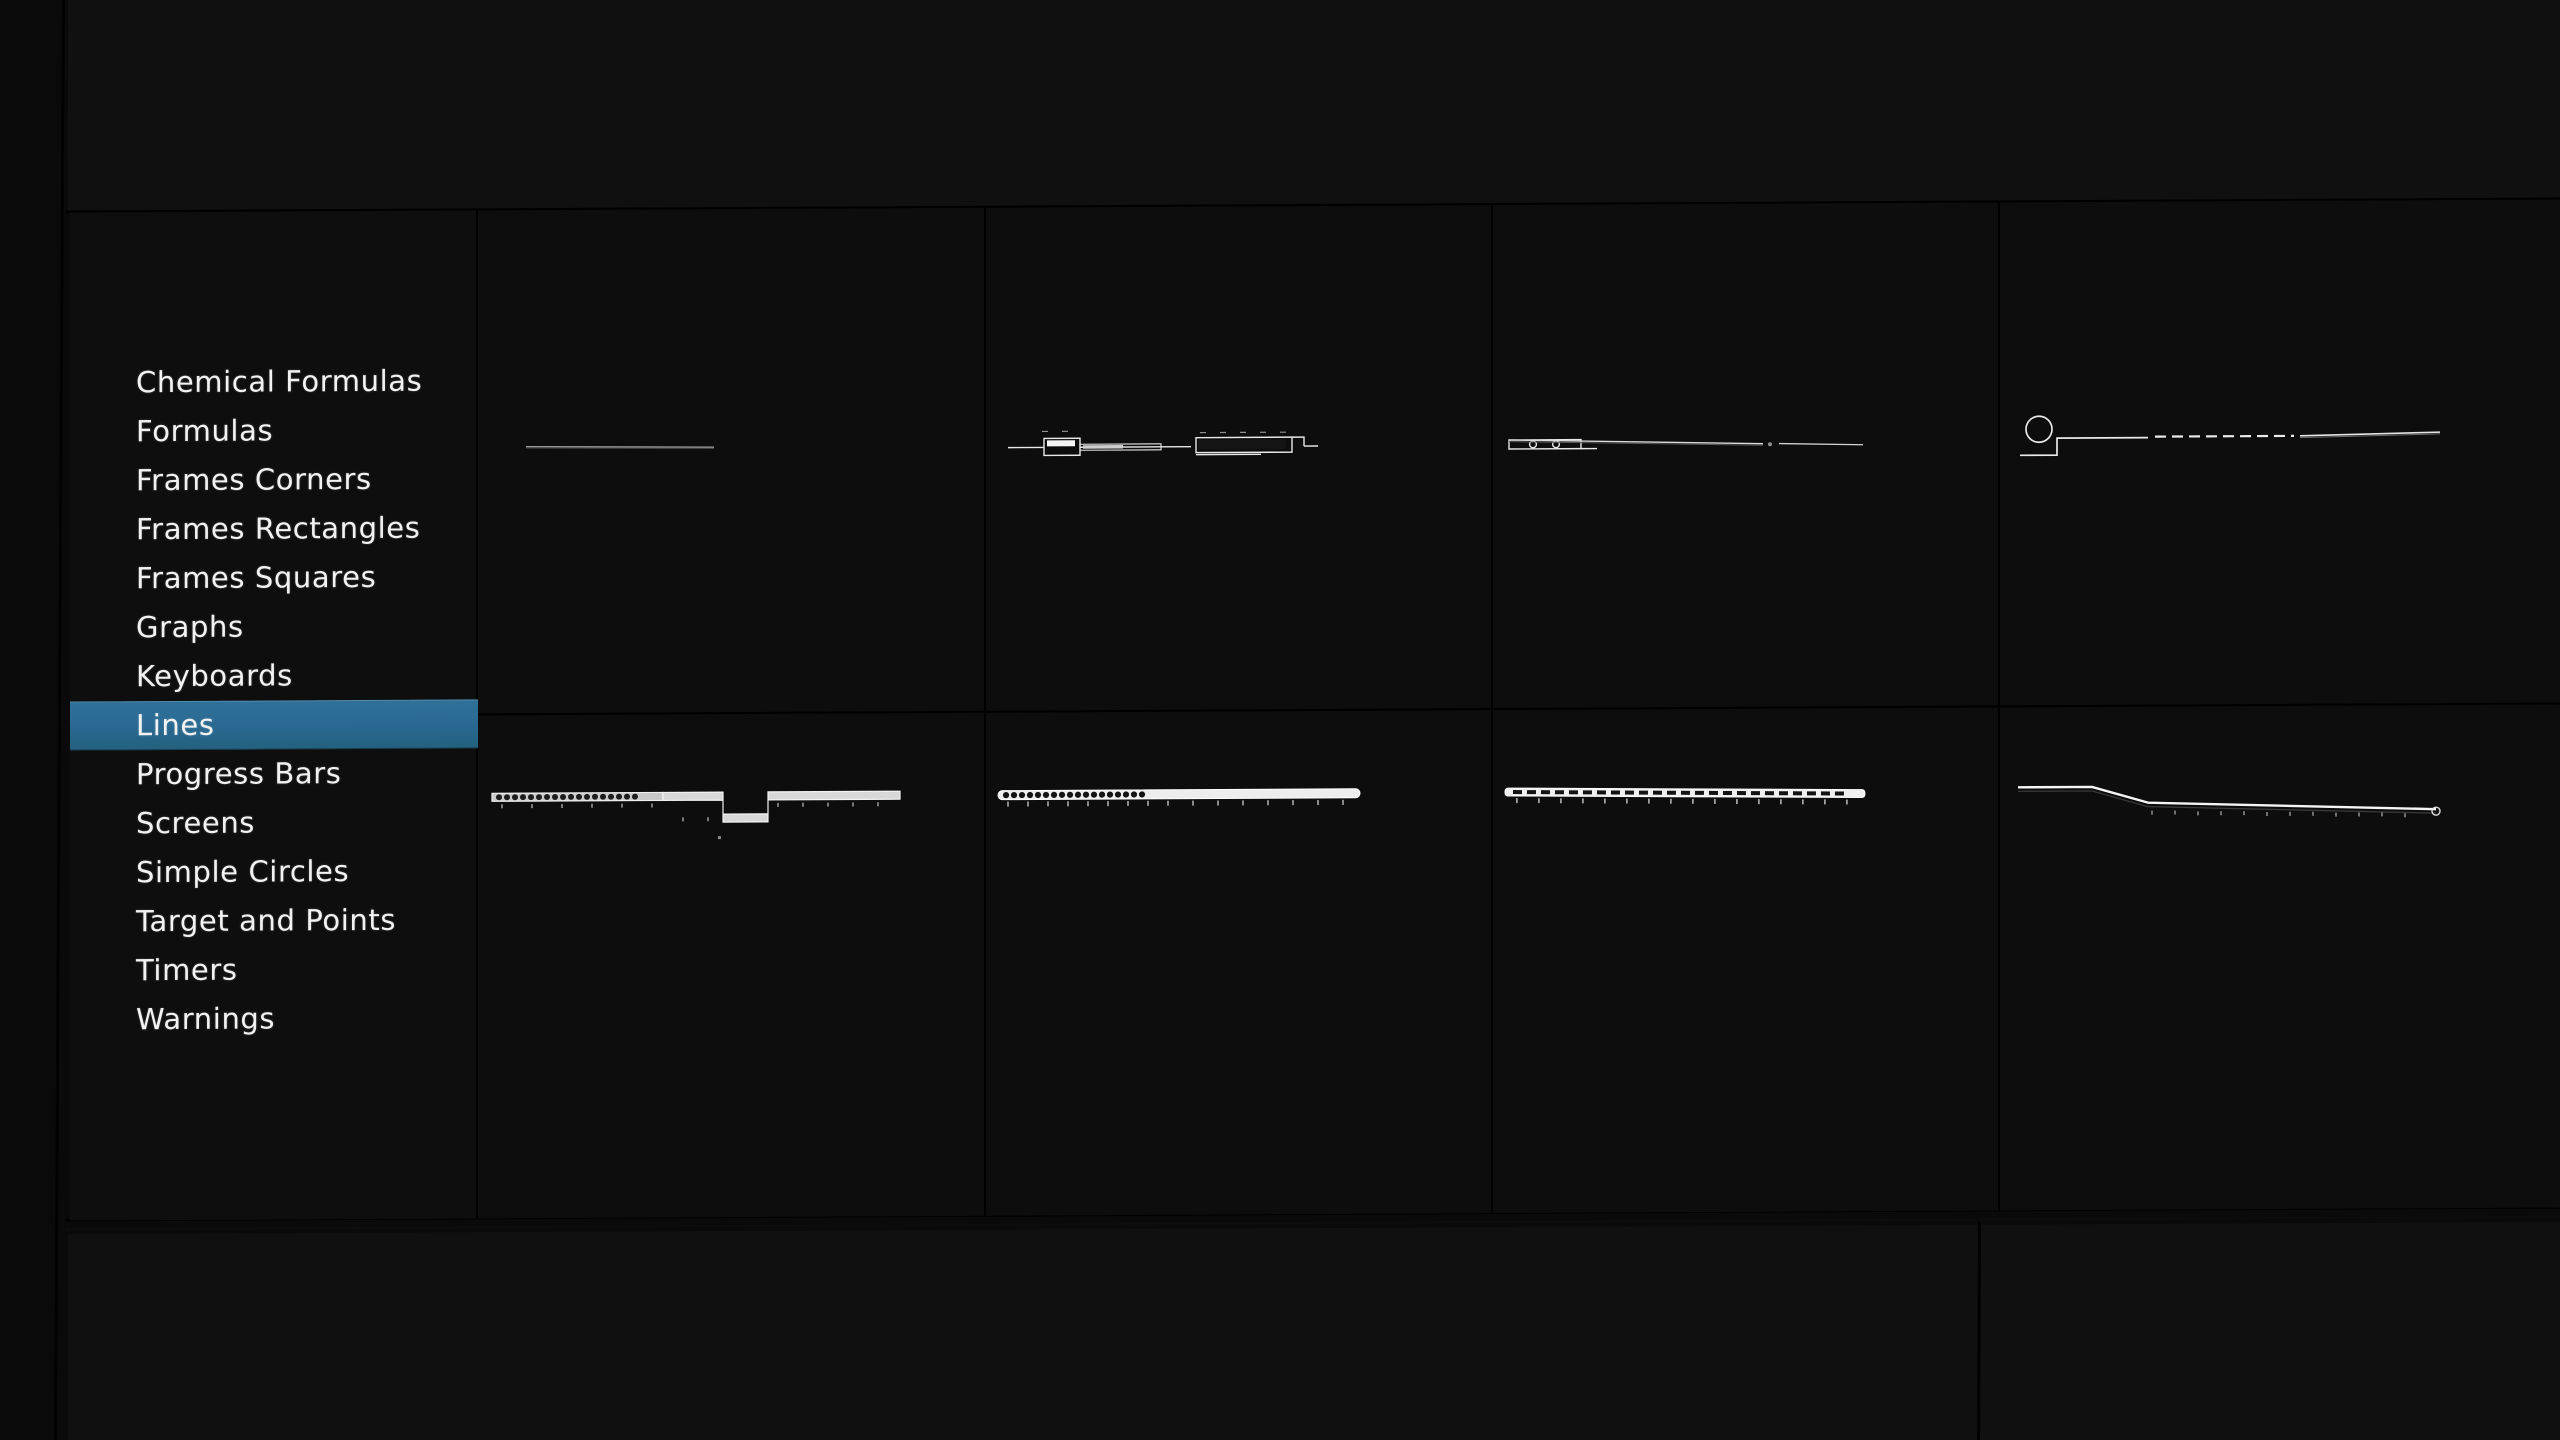 This screenshot has height=1440, width=2560. What do you see at coordinates (279, 381) in the screenshot?
I see `sidebar-item-label: Chemical Formulas` at bounding box center [279, 381].